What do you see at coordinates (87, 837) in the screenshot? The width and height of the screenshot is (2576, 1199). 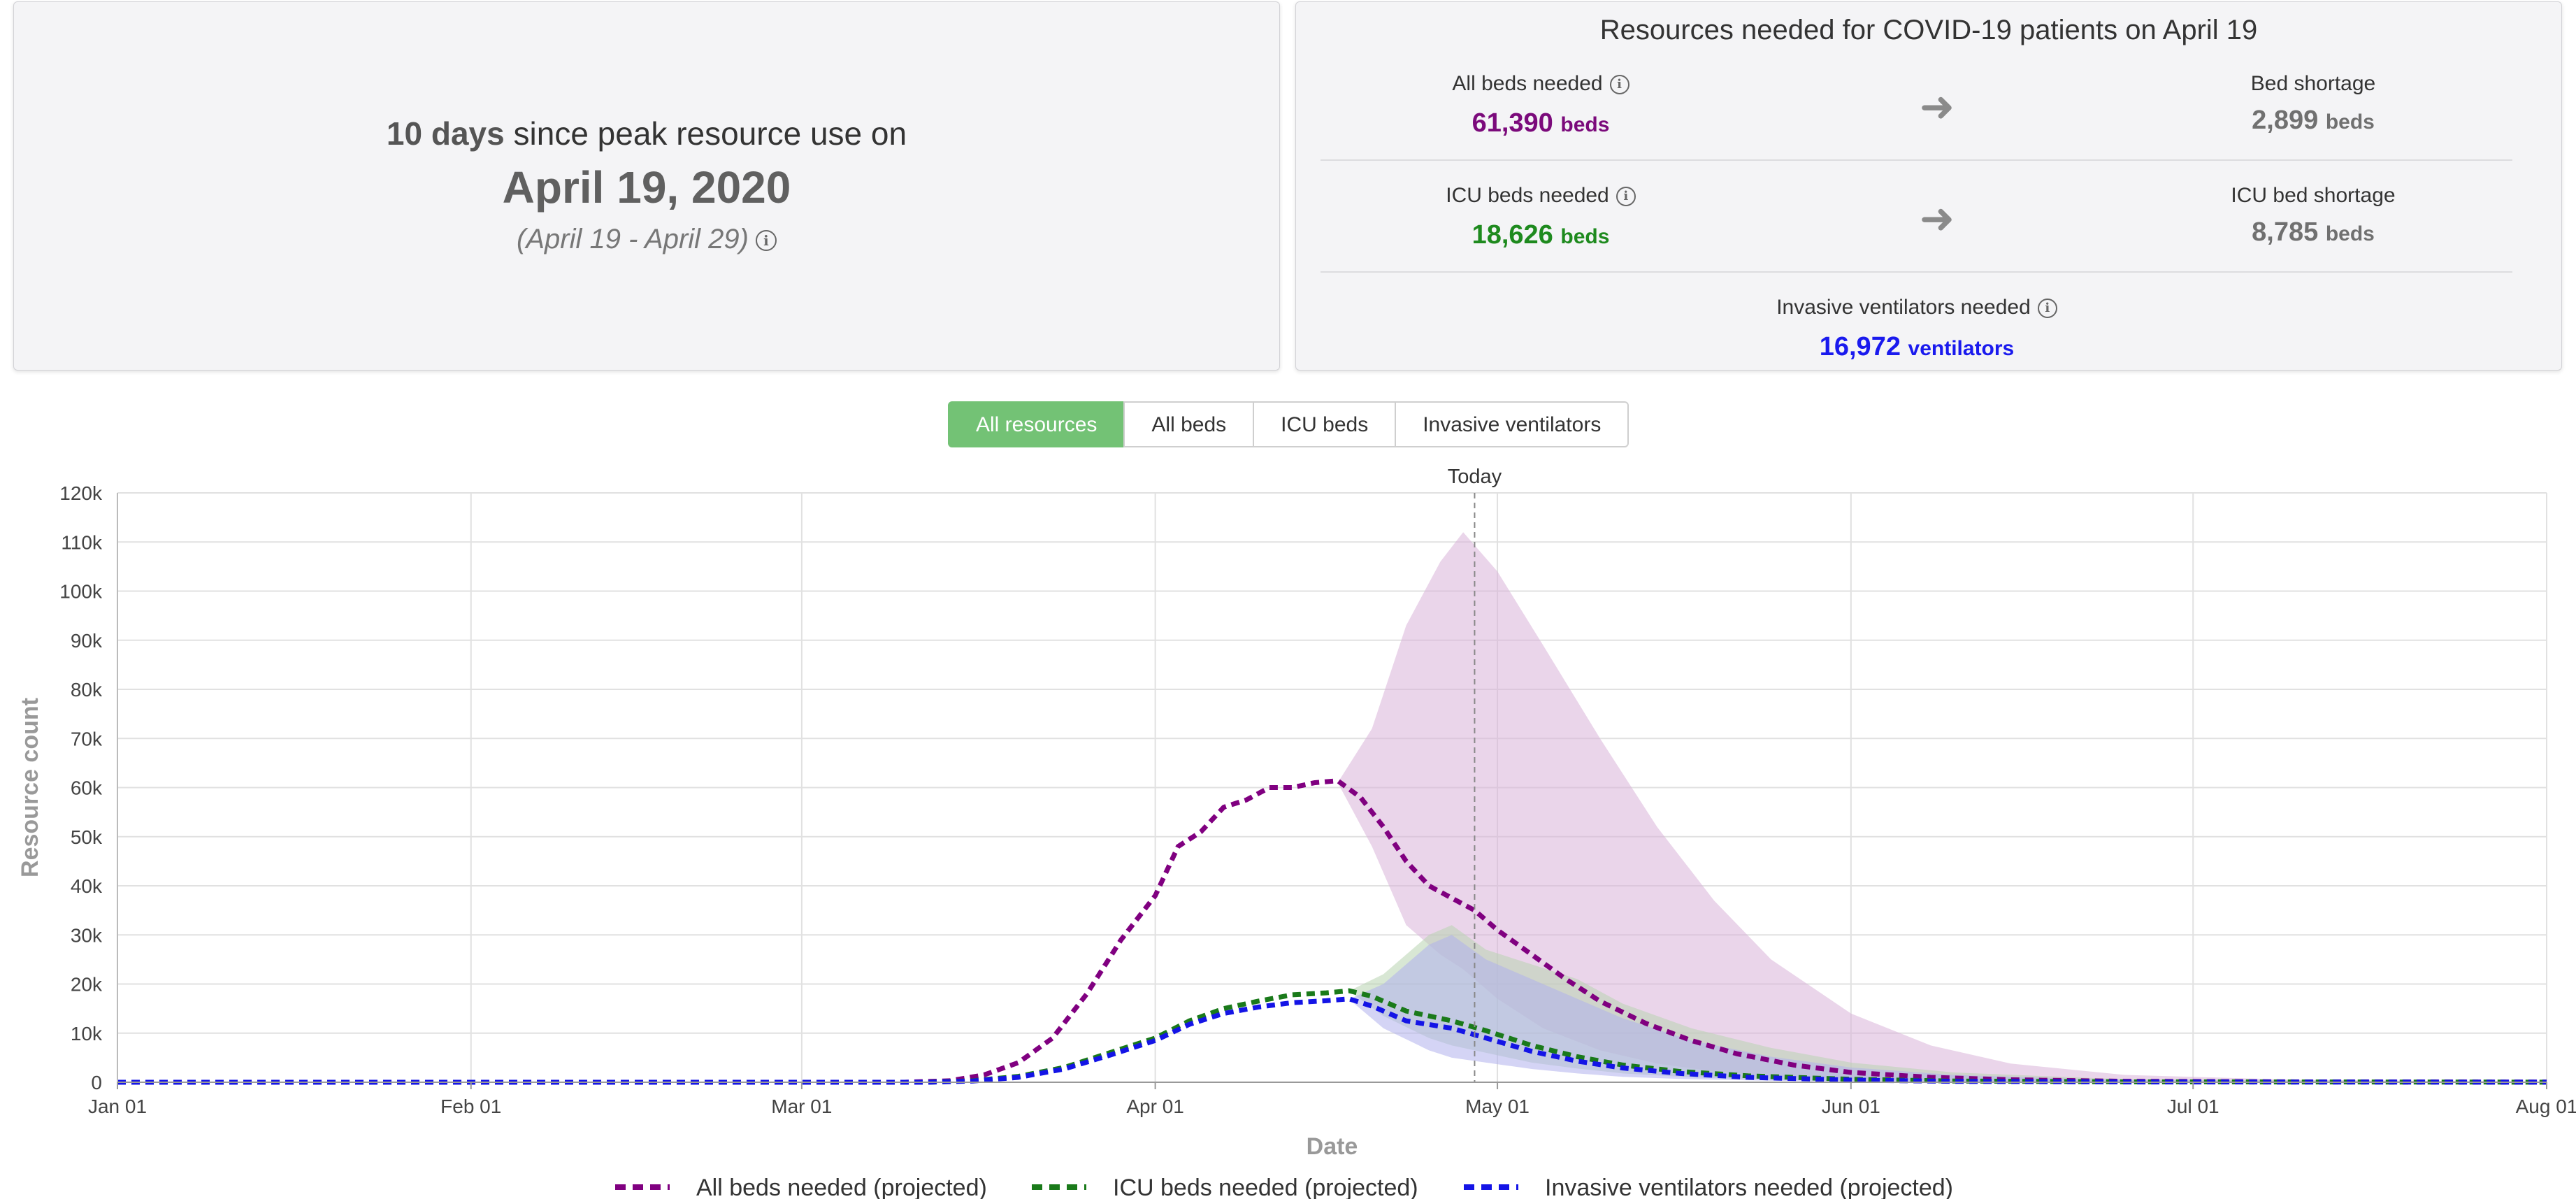 I see `y-tick-label: 50k` at bounding box center [87, 837].